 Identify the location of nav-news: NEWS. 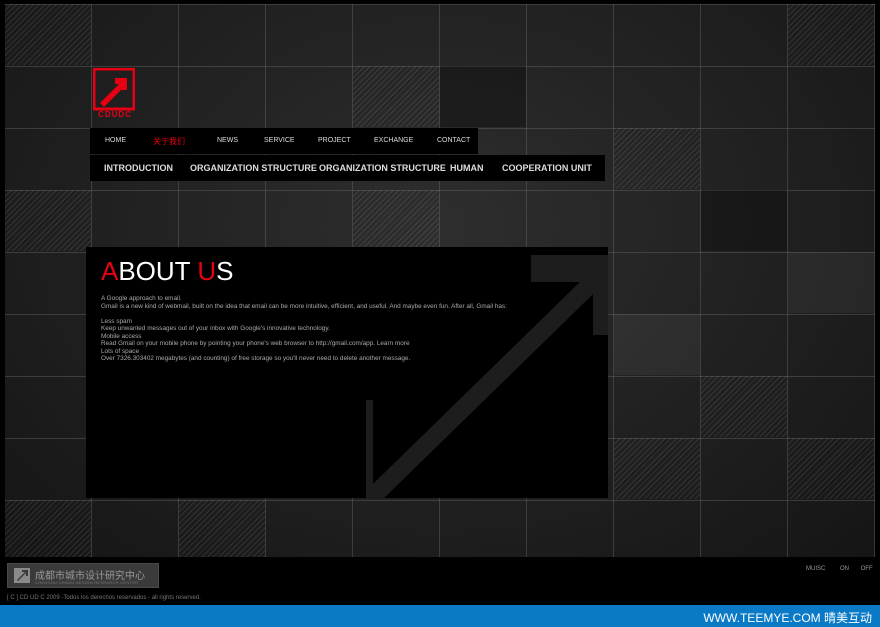
(227, 140).